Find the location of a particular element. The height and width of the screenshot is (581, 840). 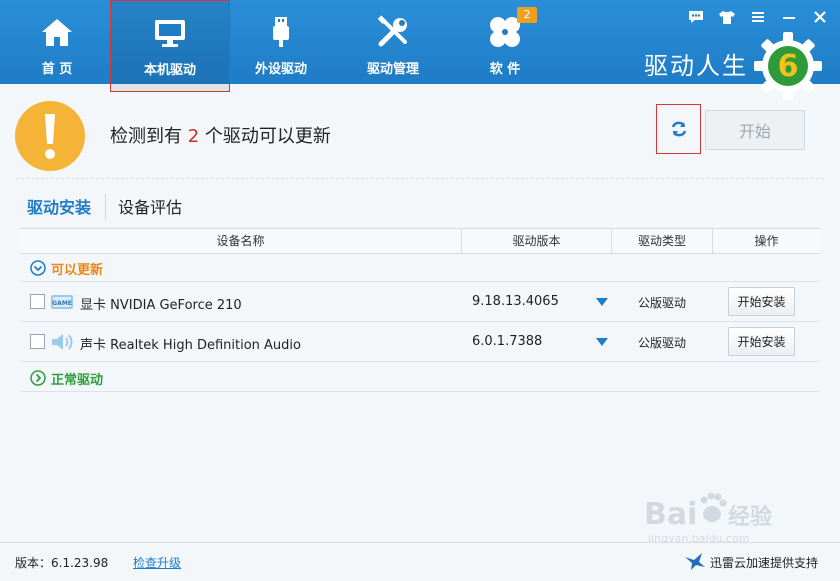

tools-icon is located at coordinates (392, 31).